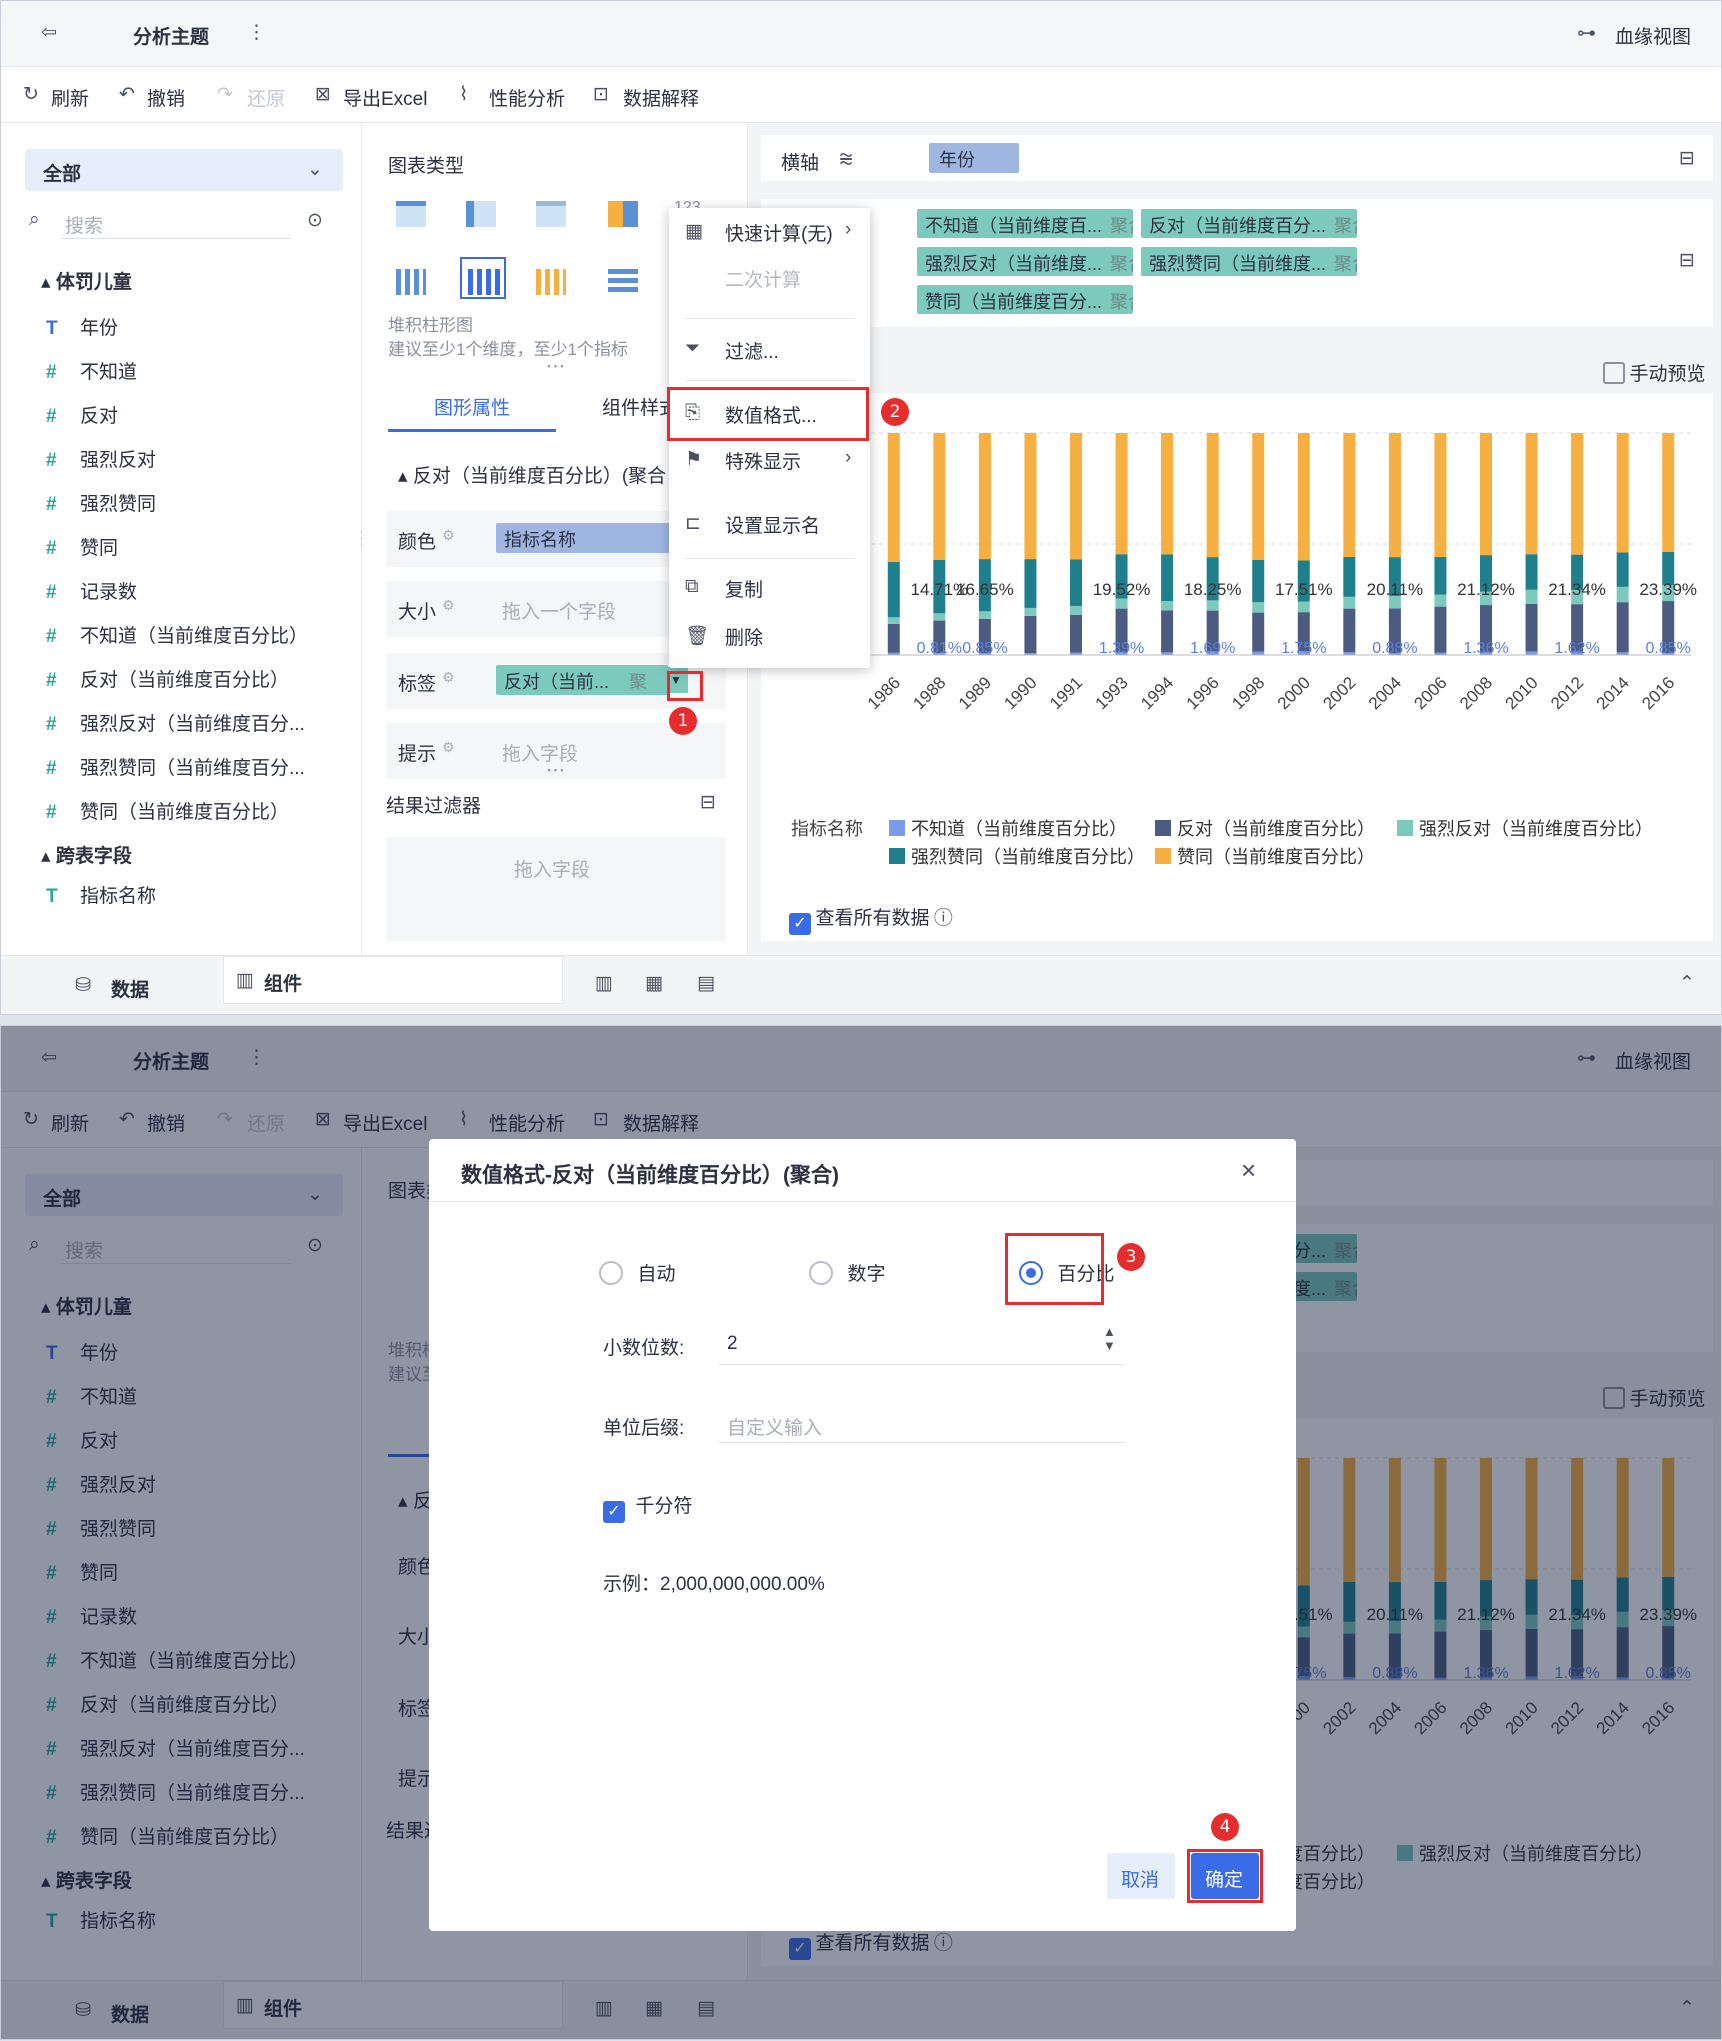 The height and width of the screenshot is (2041, 1722). What do you see at coordinates (323, 94) in the screenshot?
I see `excel-icon: ⊠` at bounding box center [323, 94].